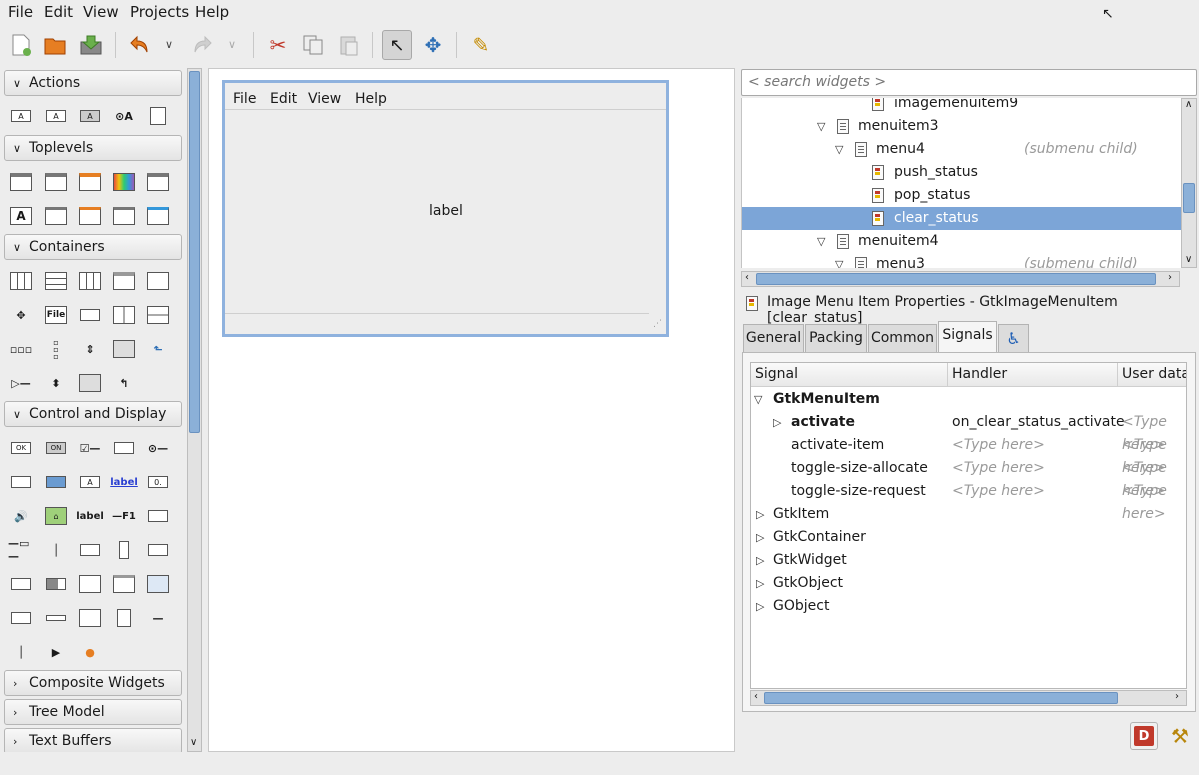 The width and height of the screenshot is (1199, 775). I want to click on window-icon, so click(21, 182).